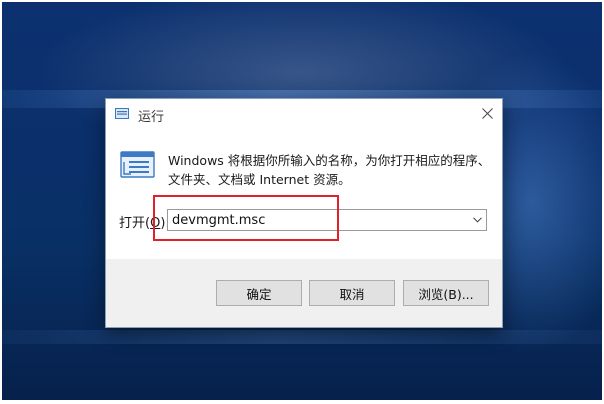  I want to click on description-line: Windows 将根据你所输入的名称，为你打开相应的程序、, so click(329, 160).